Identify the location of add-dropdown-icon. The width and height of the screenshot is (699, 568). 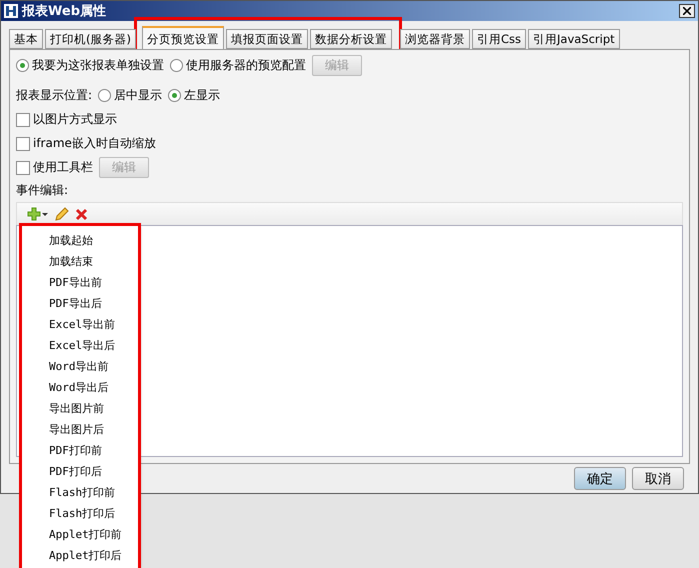
(38, 214).